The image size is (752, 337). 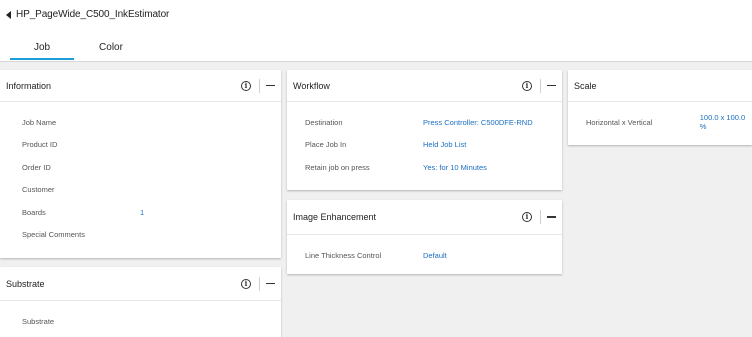 I want to click on image-row-line-thickness: Line Thickness Control Default, so click(x=424, y=255).